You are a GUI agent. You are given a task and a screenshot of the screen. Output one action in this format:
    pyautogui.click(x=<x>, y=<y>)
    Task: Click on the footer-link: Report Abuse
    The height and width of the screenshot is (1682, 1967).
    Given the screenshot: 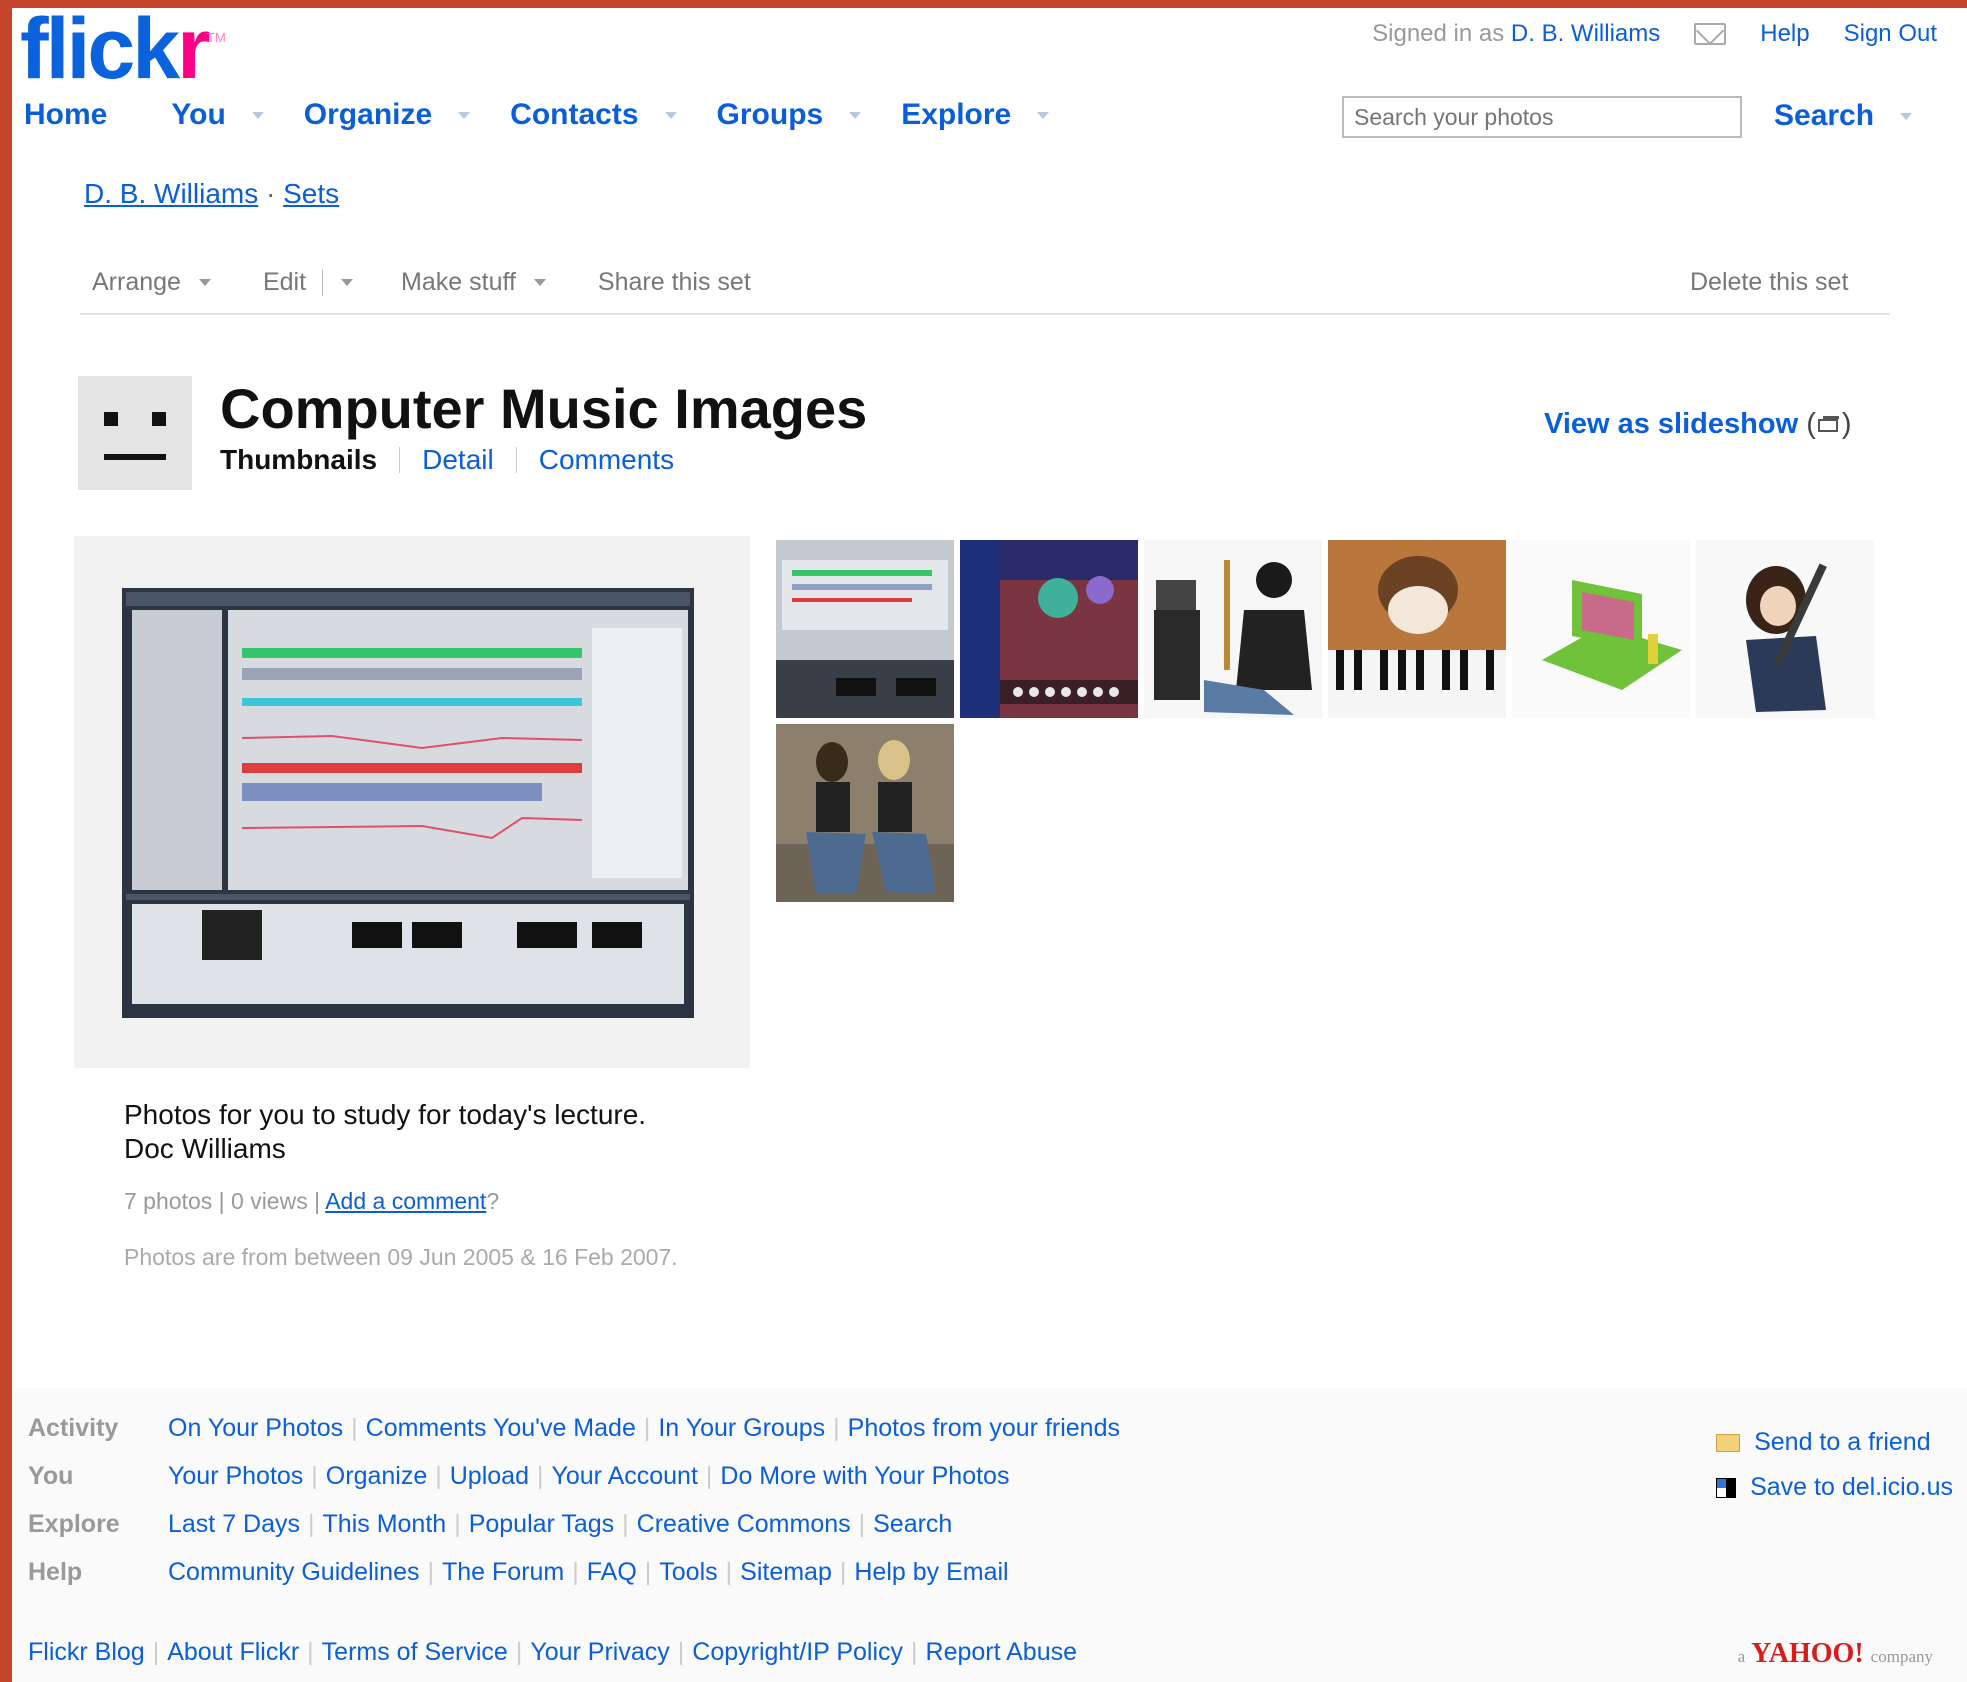 What is the action you would take?
    pyautogui.click(x=1002, y=1652)
    